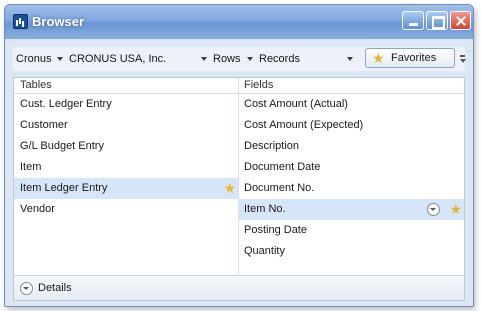 This screenshot has height=311, width=481. What do you see at coordinates (351, 86) in the screenshot?
I see `fields-header: Fields` at bounding box center [351, 86].